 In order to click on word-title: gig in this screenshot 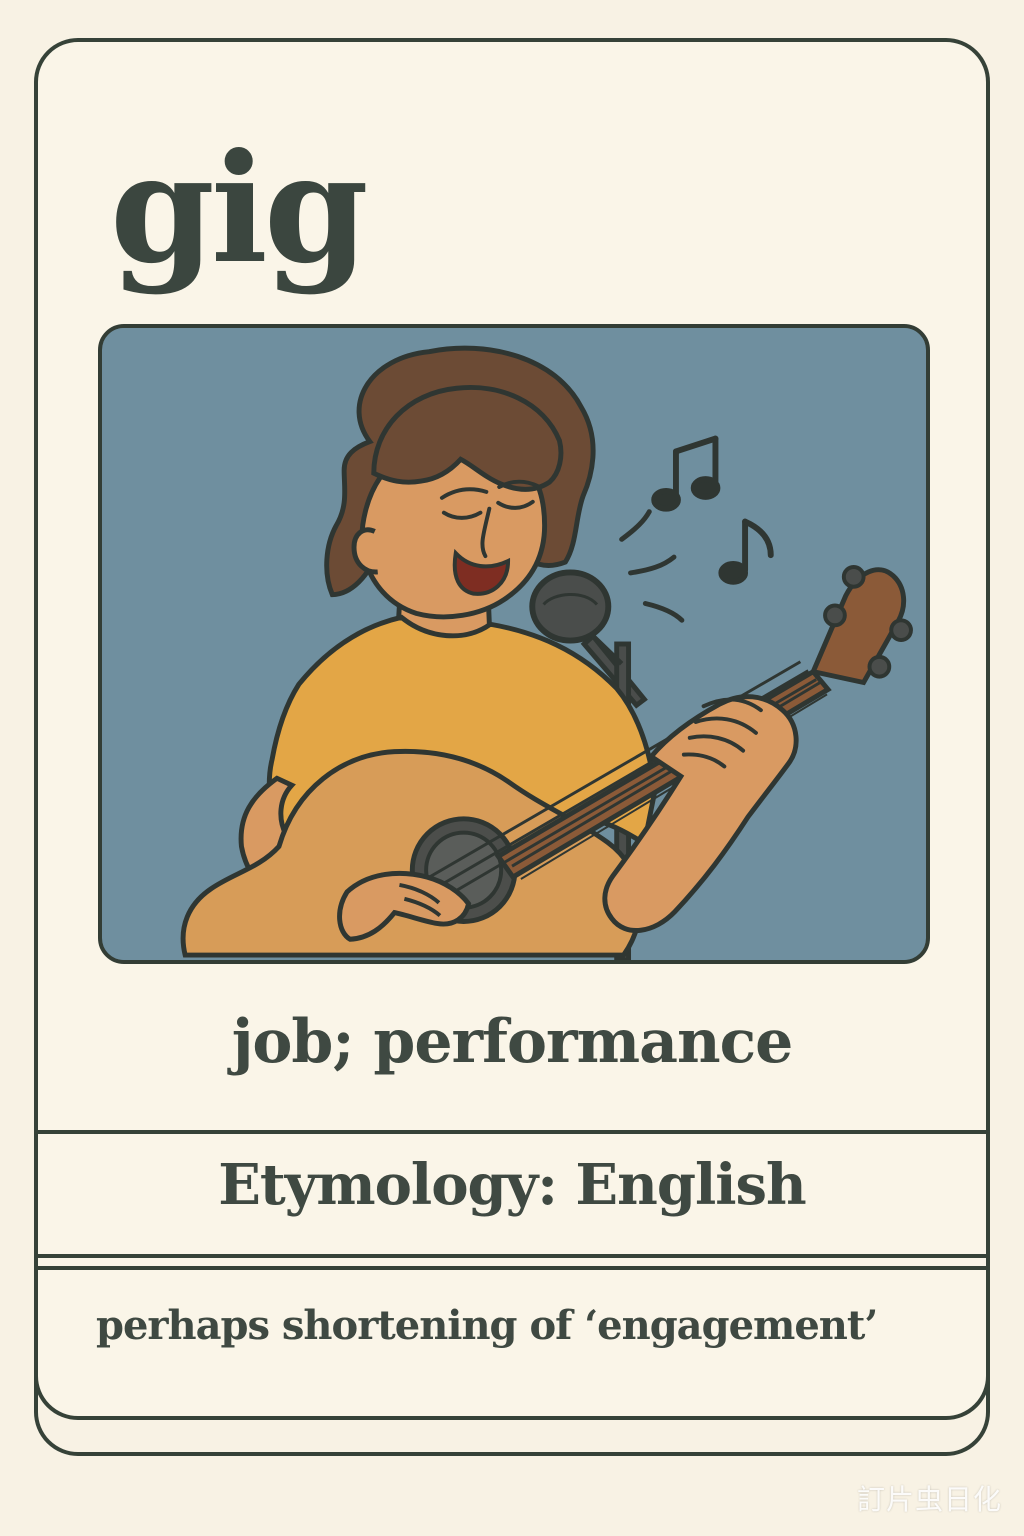, I will do `click(239, 209)`.